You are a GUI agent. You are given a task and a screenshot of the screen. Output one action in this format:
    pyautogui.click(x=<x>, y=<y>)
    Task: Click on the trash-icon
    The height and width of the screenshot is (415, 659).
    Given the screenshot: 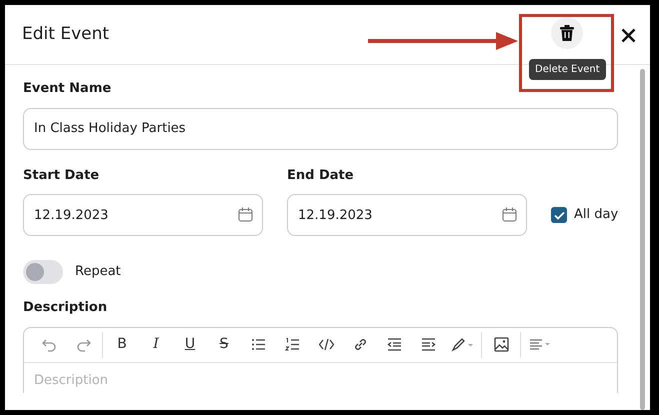 What is the action you would take?
    pyautogui.click(x=567, y=33)
    